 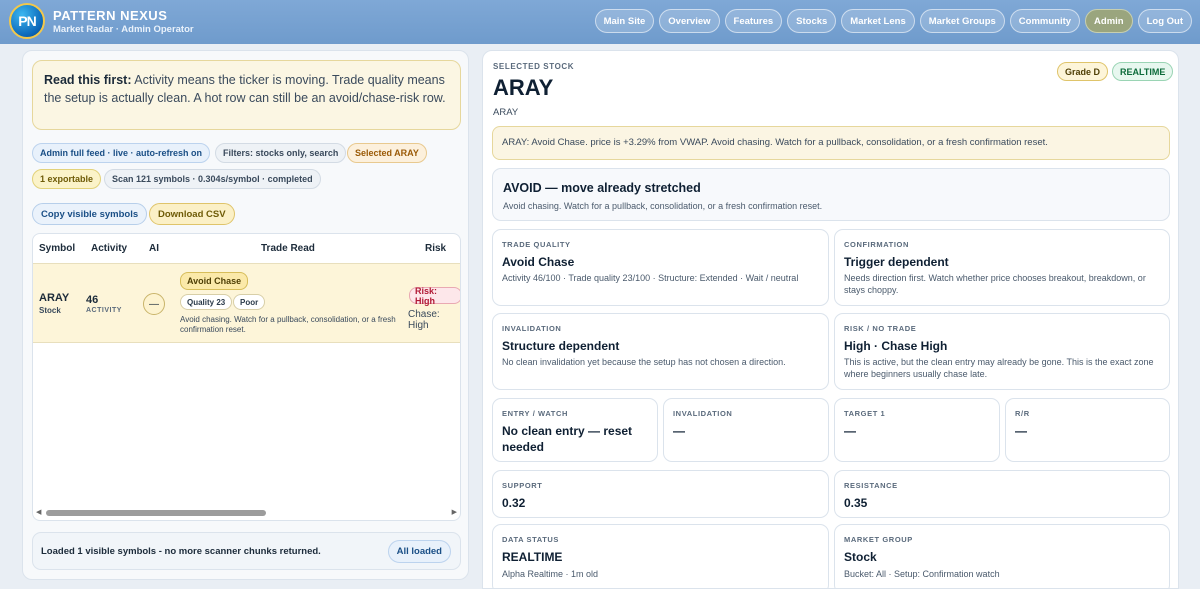 I want to click on invalidation-caption: INVALIDATION, so click(x=532, y=328).